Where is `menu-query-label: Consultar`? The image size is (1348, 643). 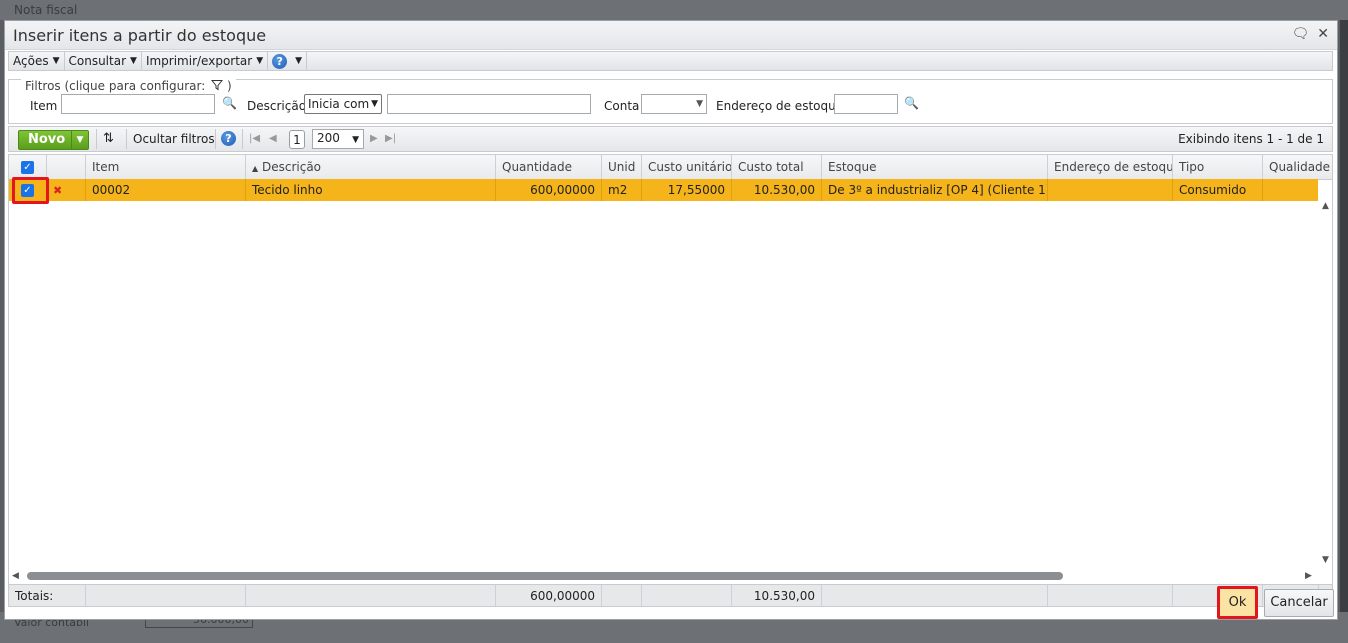 menu-query-label: Consultar is located at coordinates (97, 61).